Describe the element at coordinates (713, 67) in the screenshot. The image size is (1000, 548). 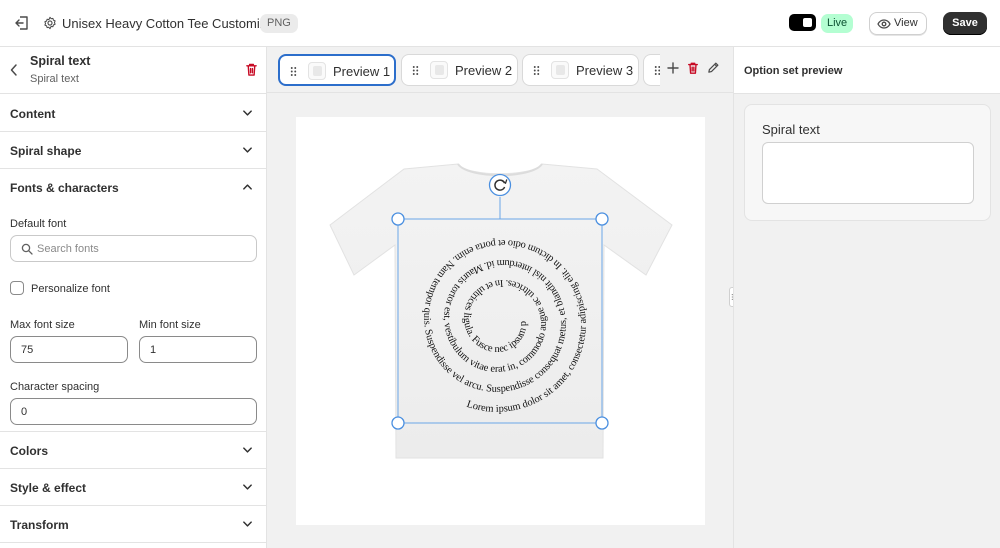
I see `edit-icon` at that location.